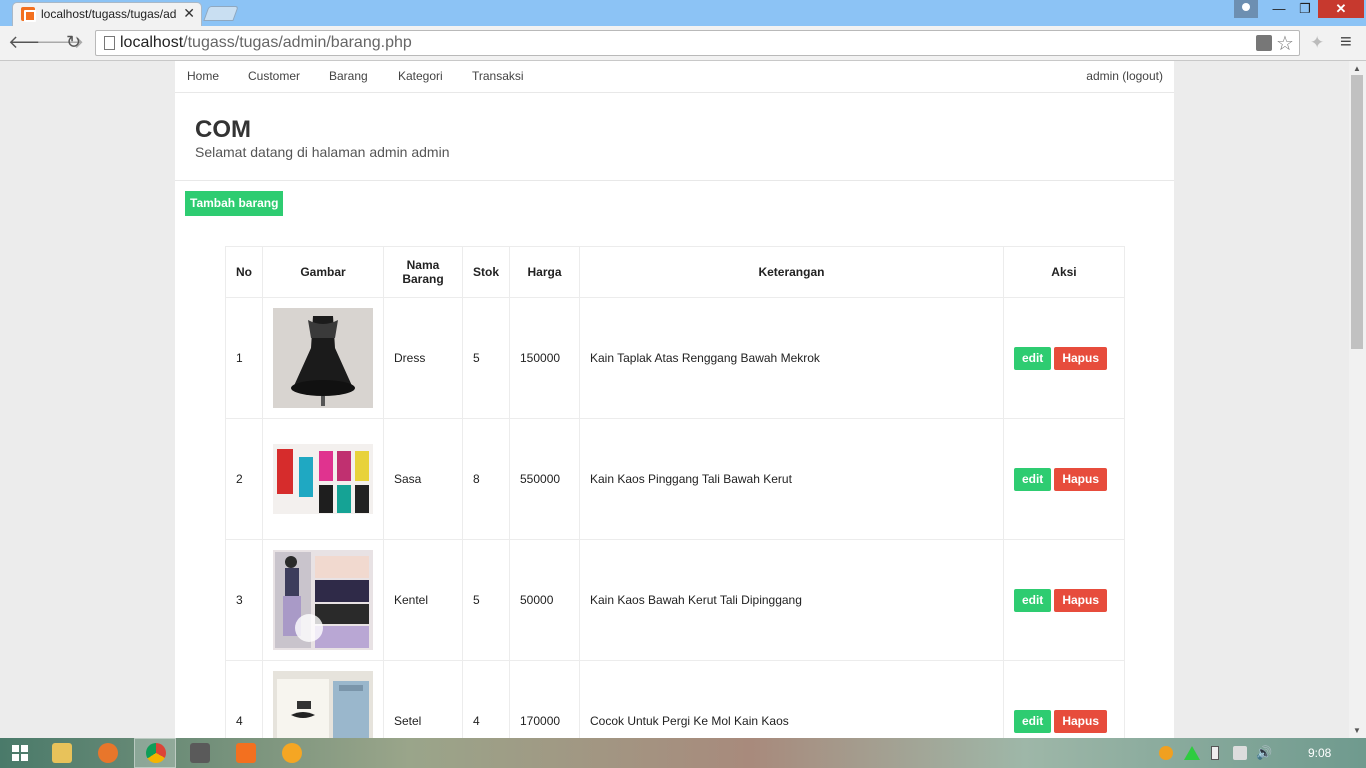 The height and width of the screenshot is (768, 1366). Describe the element at coordinates (266, 43) in the screenshot. I see `url-text: localhost/tugass/tugas/admin/barang.php` at that location.